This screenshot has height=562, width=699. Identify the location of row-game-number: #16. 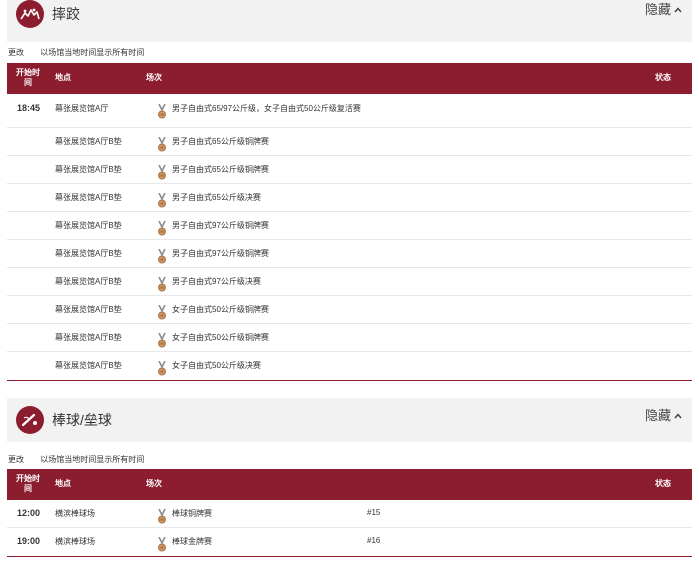
(374, 540).